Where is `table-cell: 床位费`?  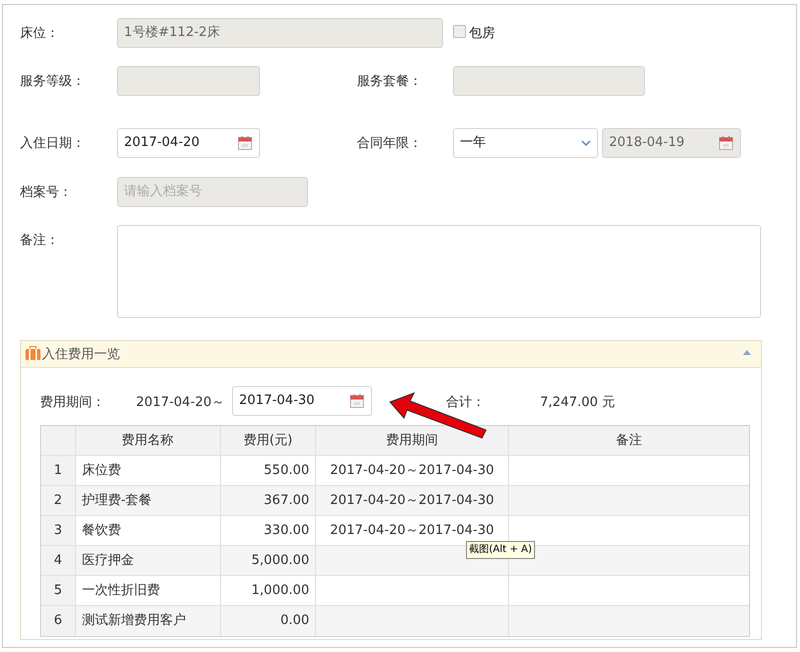
table-cell: 床位费 is located at coordinates (148, 470).